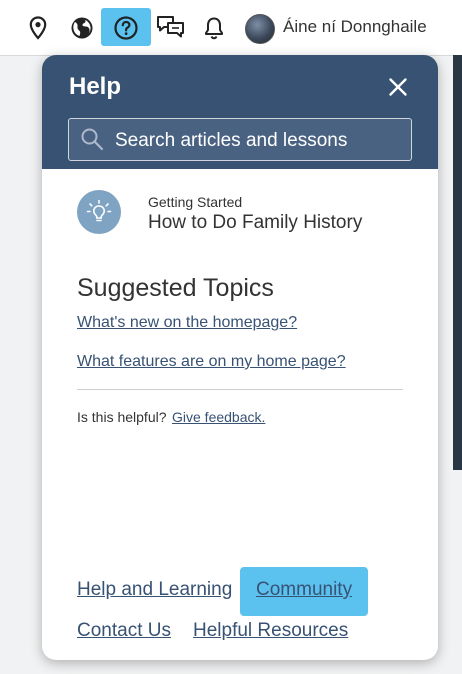 The image size is (462, 674). I want to click on globe-icon, so click(82, 28).